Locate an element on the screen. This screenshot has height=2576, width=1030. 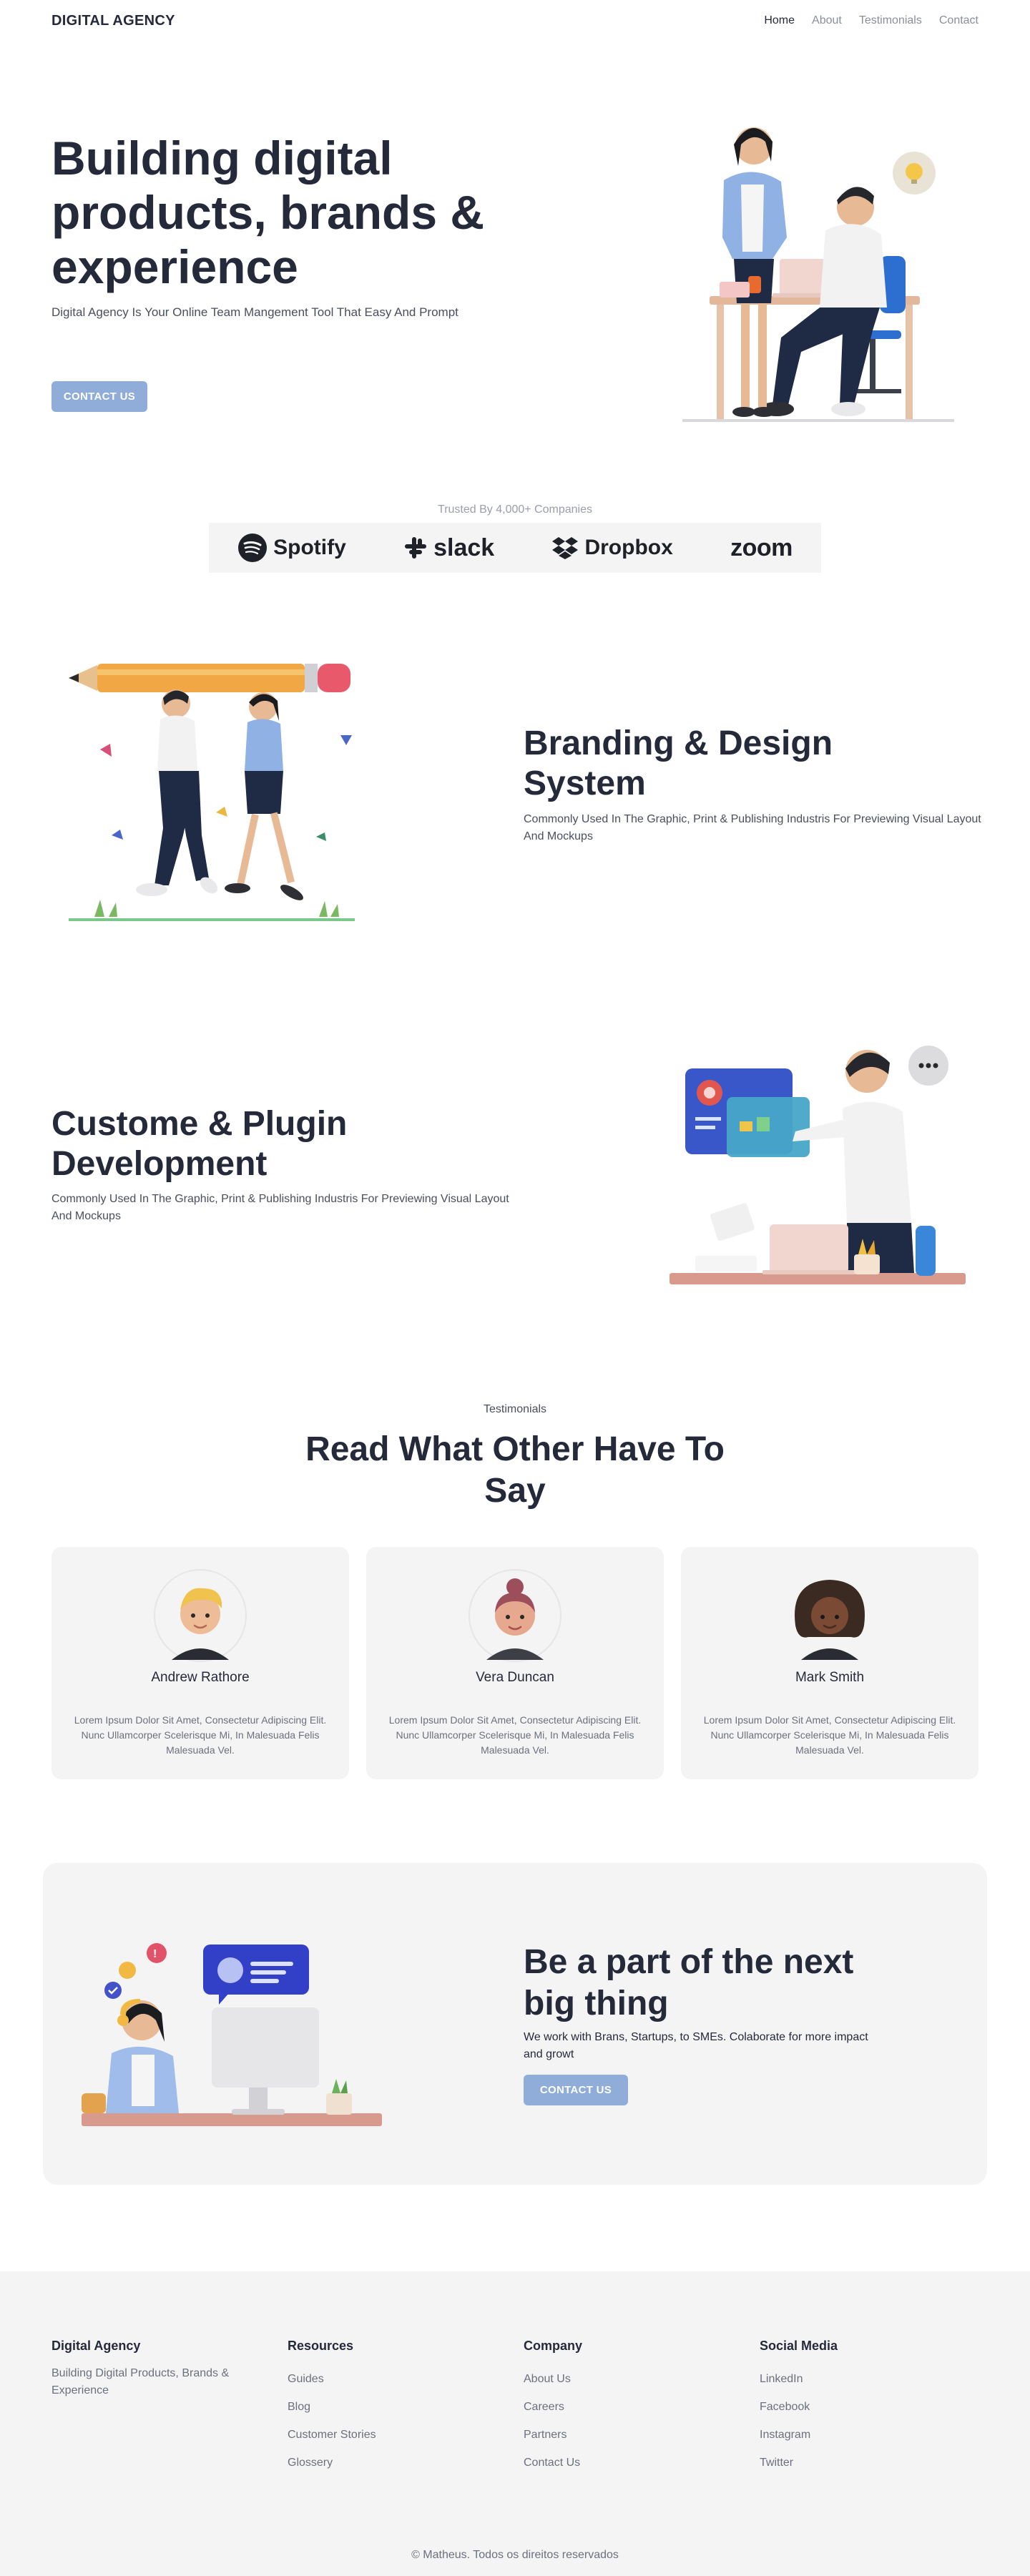
help-icon is located at coordinates (128, 1971).